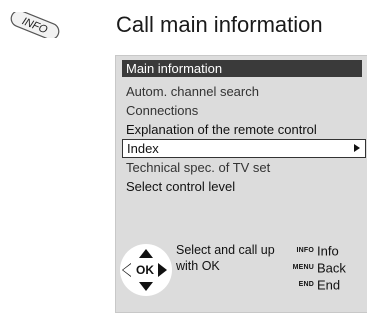  I want to click on end-key-tag: END, so click(306, 285).